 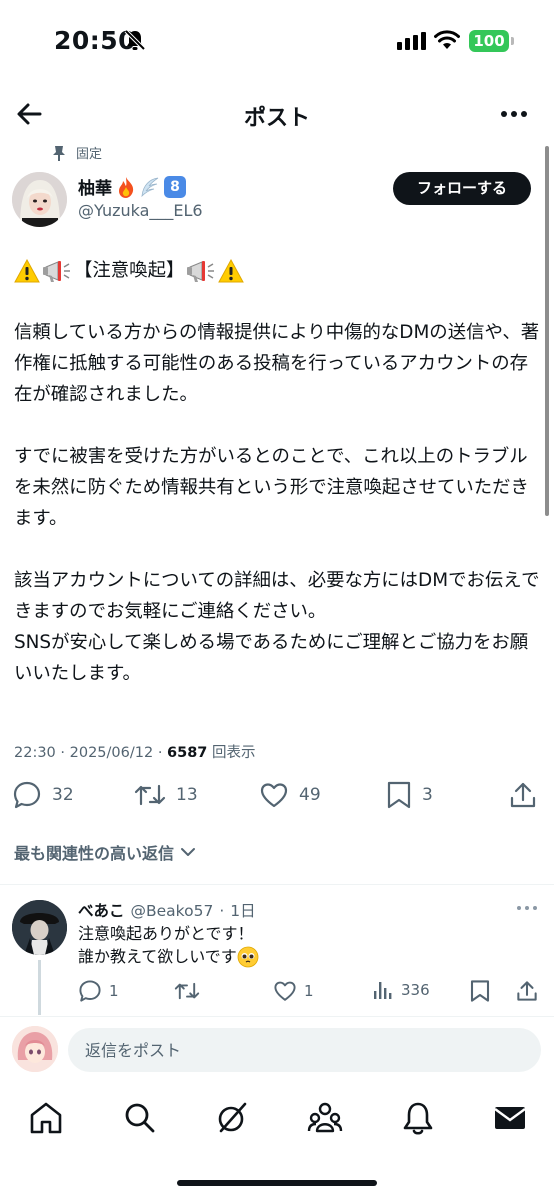 What do you see at coordinates (166, 933) in the screenshot?
I see `reply-line: 注意喚起ありがとです！` at bounding box center [166, 933].